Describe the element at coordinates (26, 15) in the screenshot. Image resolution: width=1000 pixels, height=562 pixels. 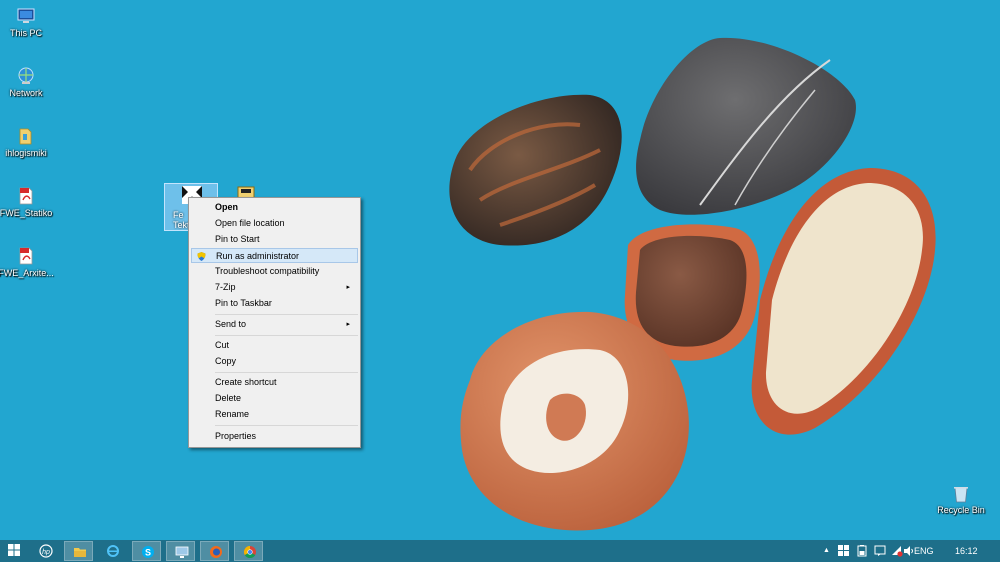
I see `this-pc-icon` at that location.